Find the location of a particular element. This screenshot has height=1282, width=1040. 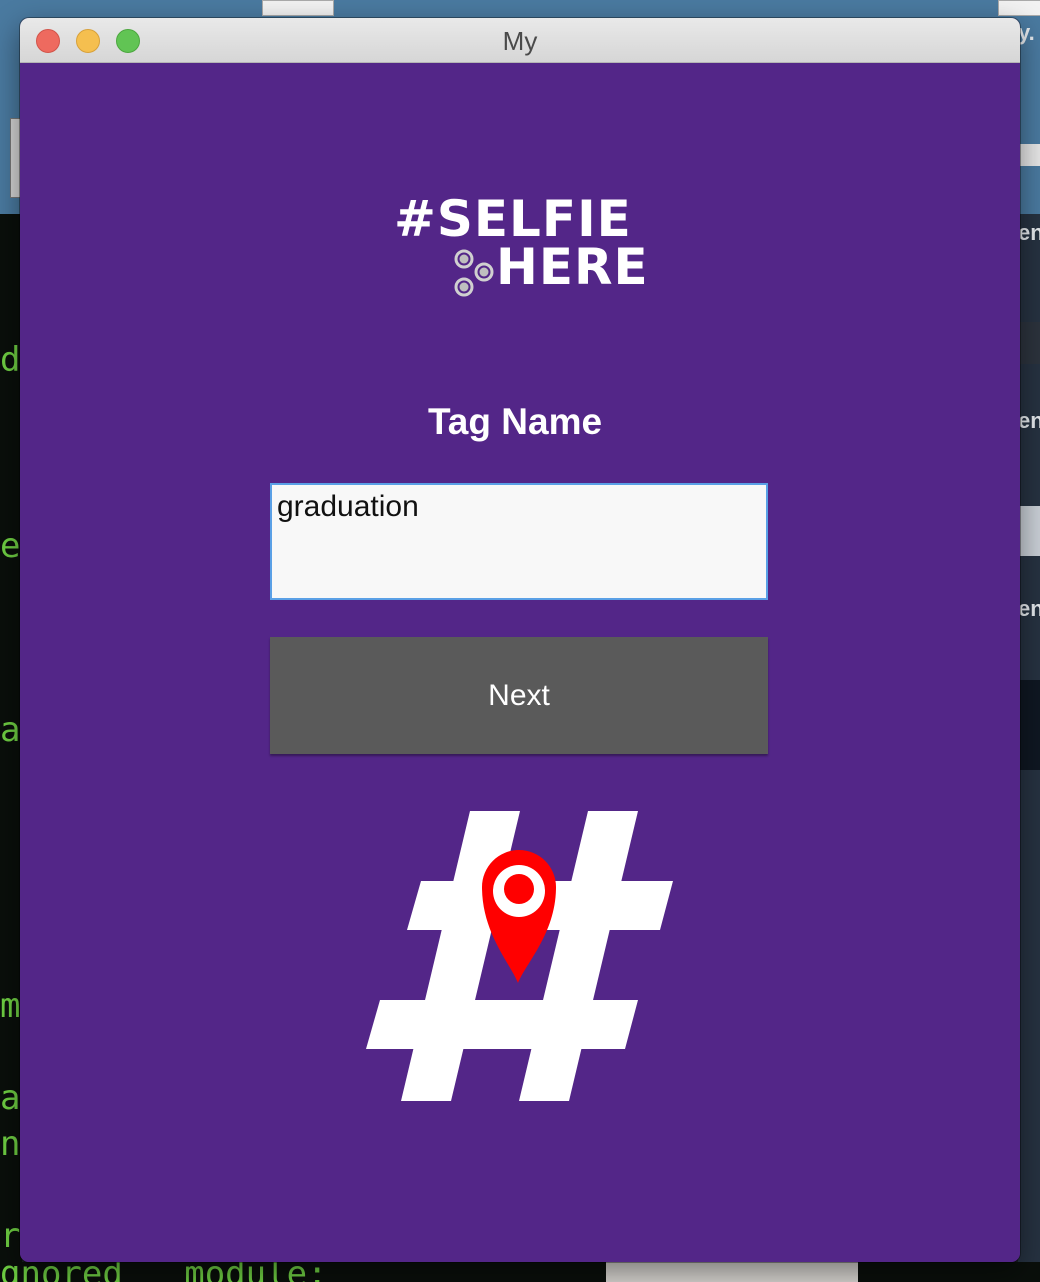

window-titlebar: My is located at coordinates (520, 40).